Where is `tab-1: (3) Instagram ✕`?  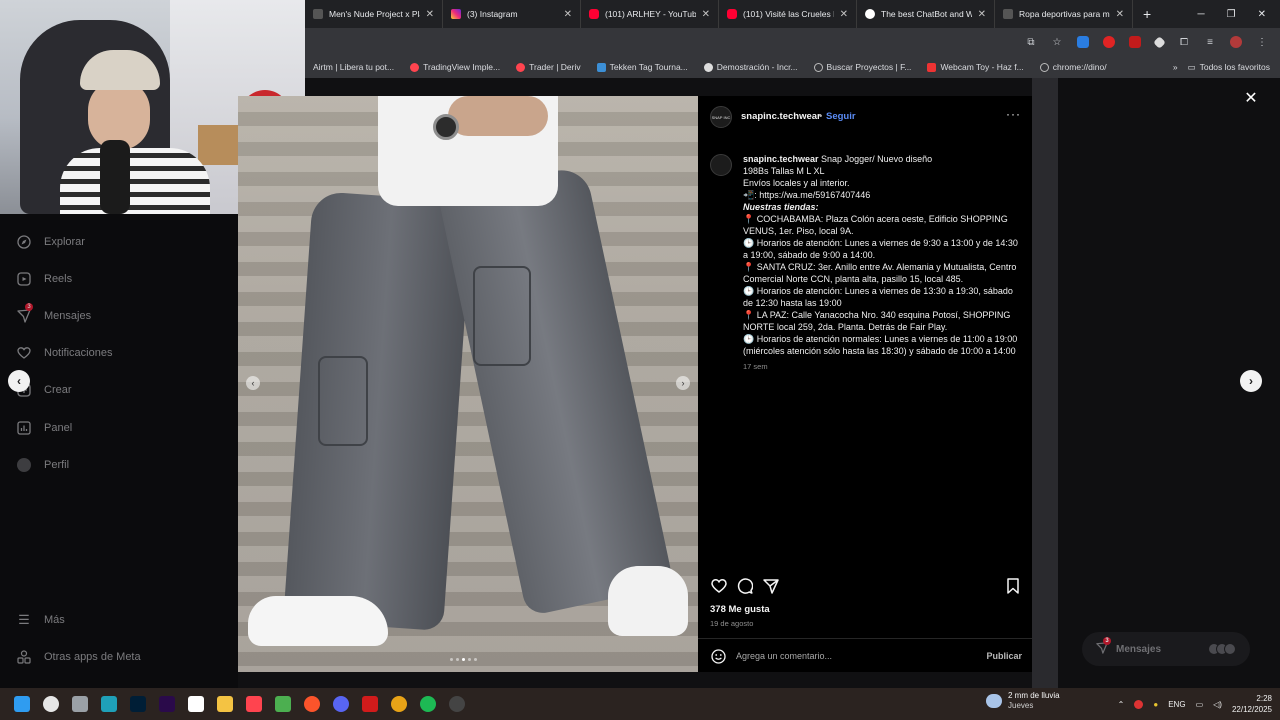 tab-1: (3) Instagram ✕ is located at coordinates (512, 14).